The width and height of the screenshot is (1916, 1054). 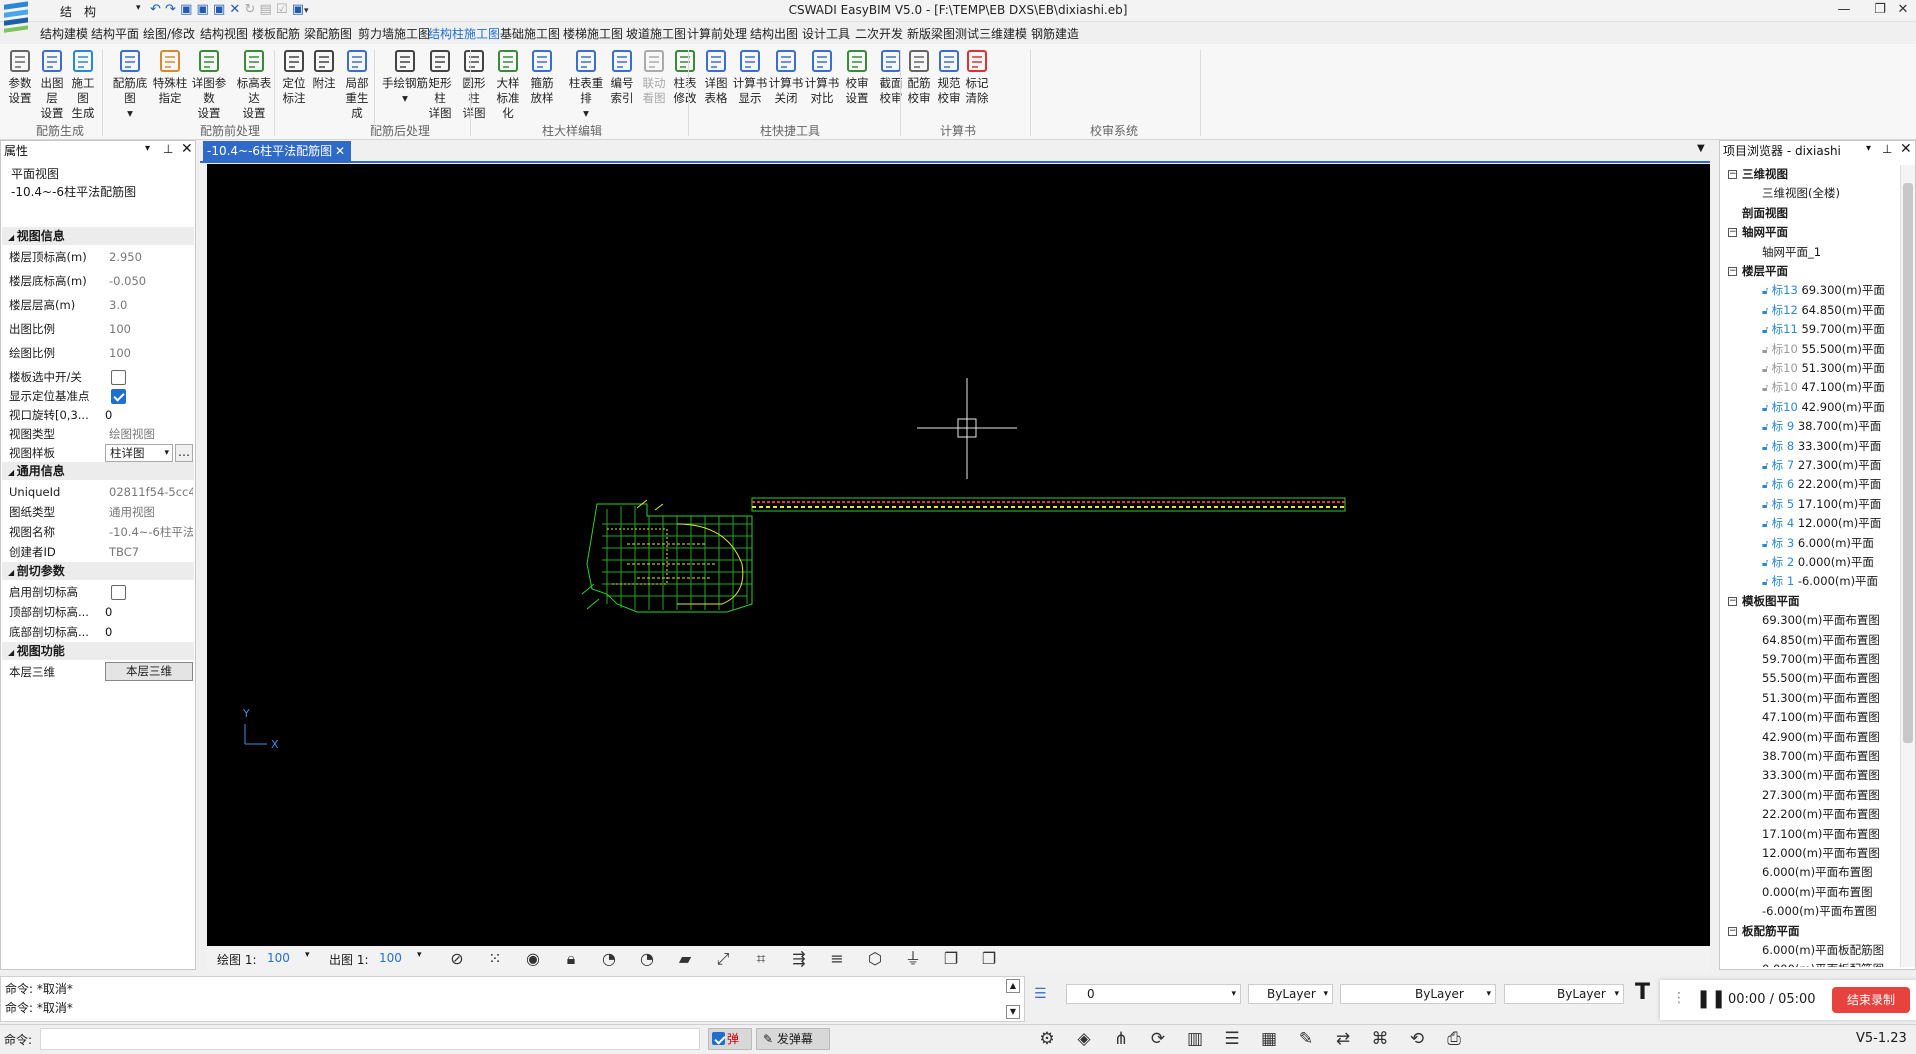 What do you see at coordinates (224, 33) in the screenshot?
I see `tab-3: 结构视图` at bounding box center [224, 33].